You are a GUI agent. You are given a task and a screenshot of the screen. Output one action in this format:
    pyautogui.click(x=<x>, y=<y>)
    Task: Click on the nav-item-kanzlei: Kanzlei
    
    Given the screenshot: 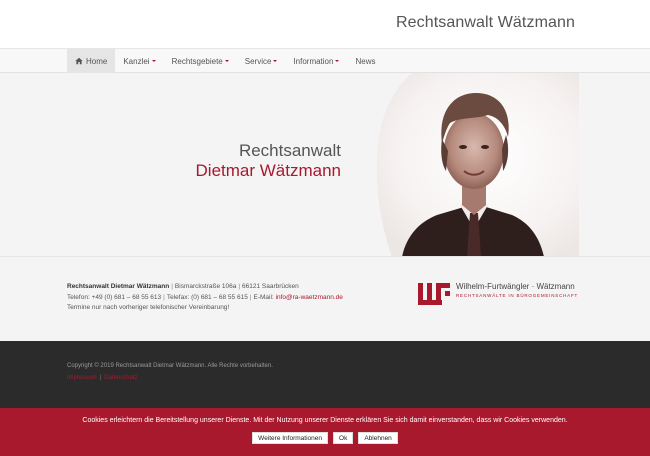 What is the action you would take?
    pyautogui.click(x=139, y=61)
    